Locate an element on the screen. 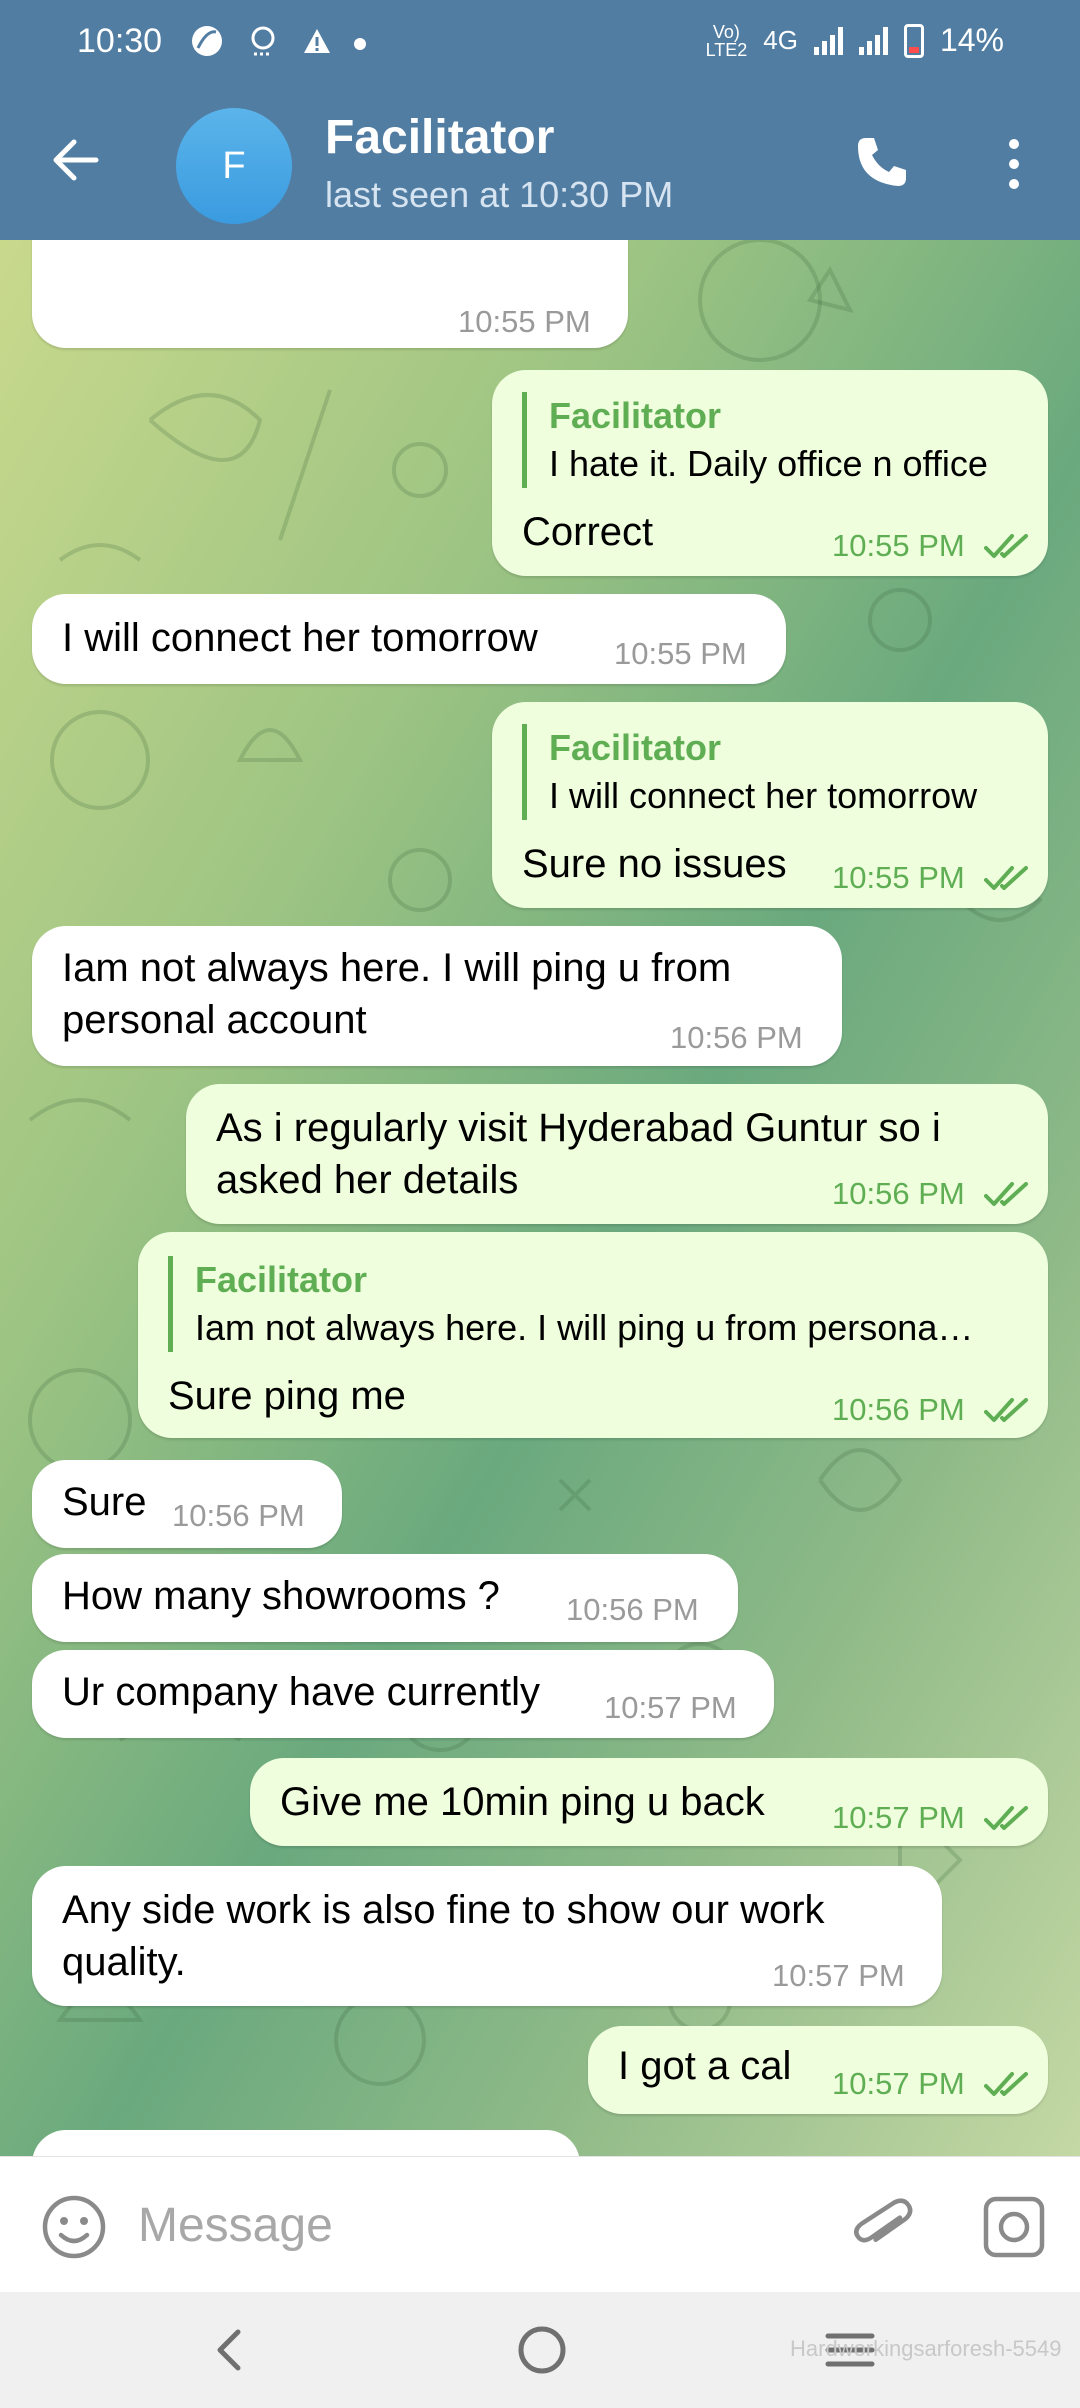 This screenshot has height=2408, width=1080. back-button is located at coordinates (76, 160).